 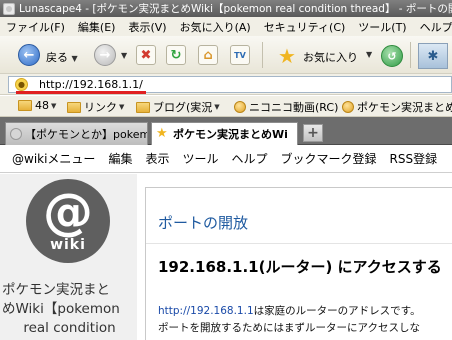 I want to click on section-heading: 192.168.1.1(ルーター) にアクセスする, so click(x=300, y=267).